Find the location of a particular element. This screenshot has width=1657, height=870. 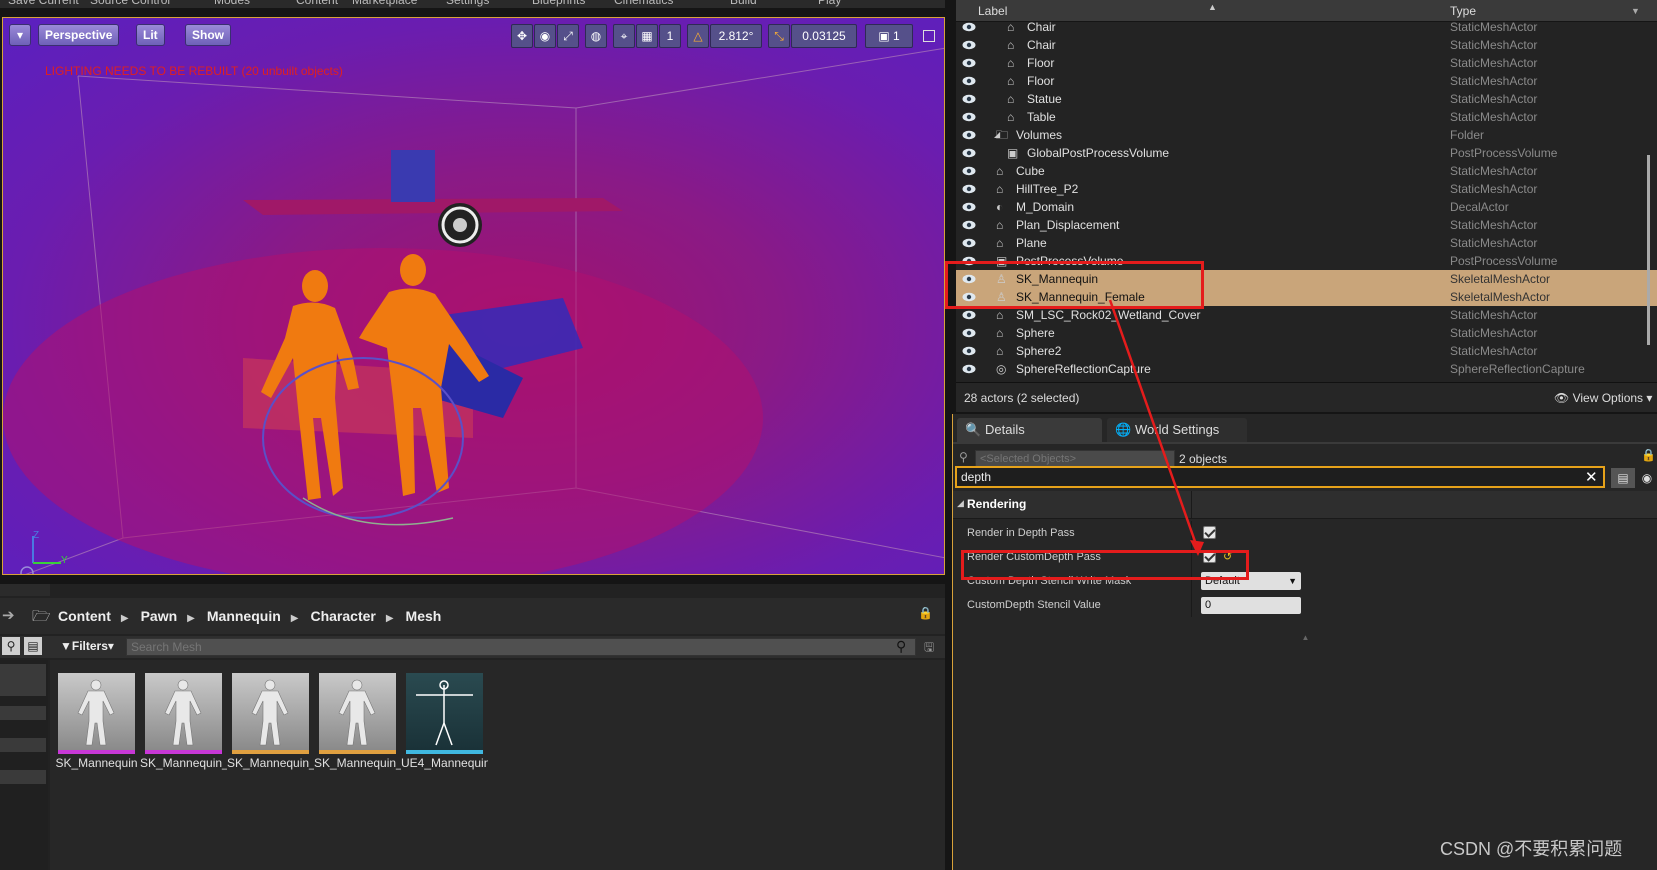

toolbar-item-settings: Settings is located at coordinates (467, 3).